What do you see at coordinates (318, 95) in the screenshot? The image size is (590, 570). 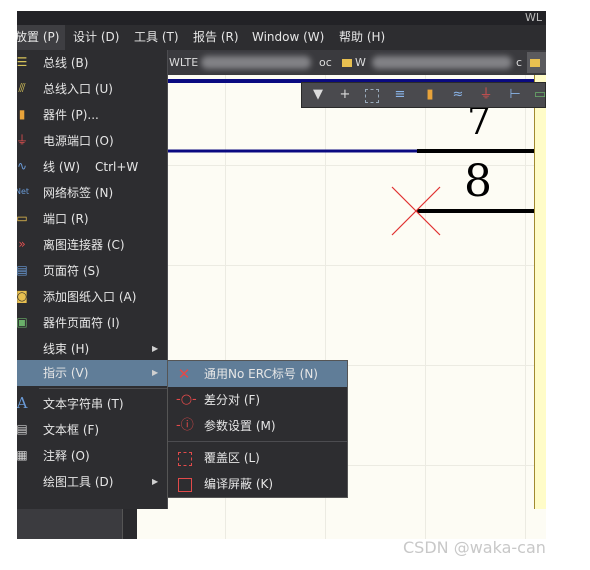 I see `filter-icon: ▼` at bounding box center [318, 95].